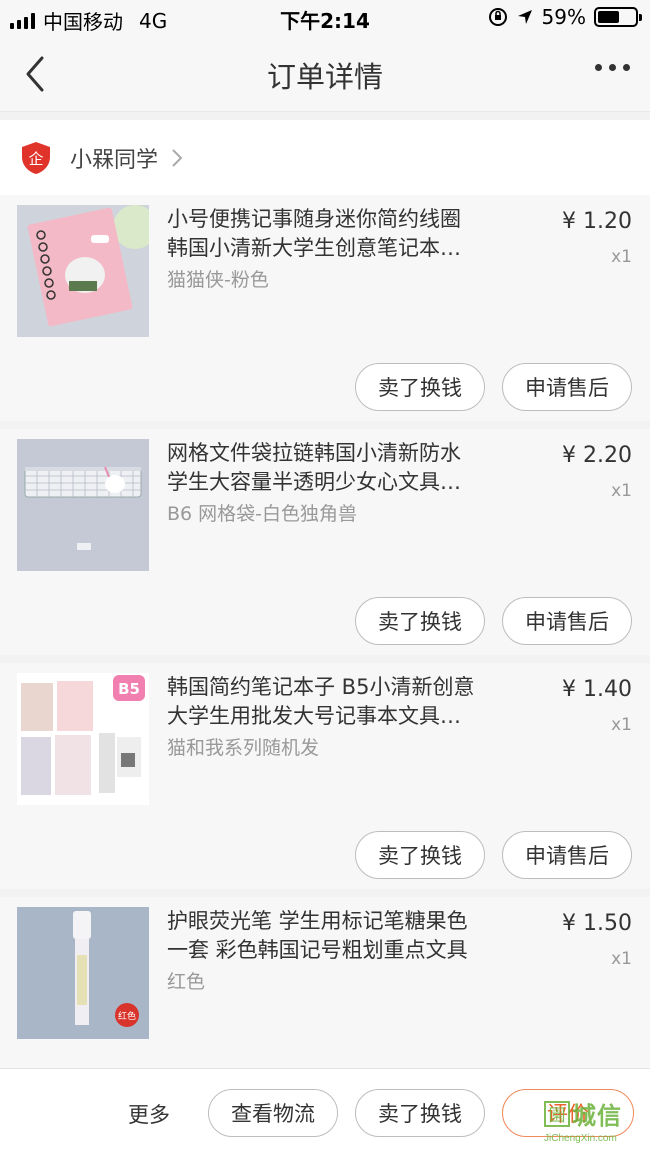 The width and height of the screenshot is (650, 1156). What do you see at coordinates (609, 17) in the screenshot?
I see `battery-level` at bounding box center [609, 17].